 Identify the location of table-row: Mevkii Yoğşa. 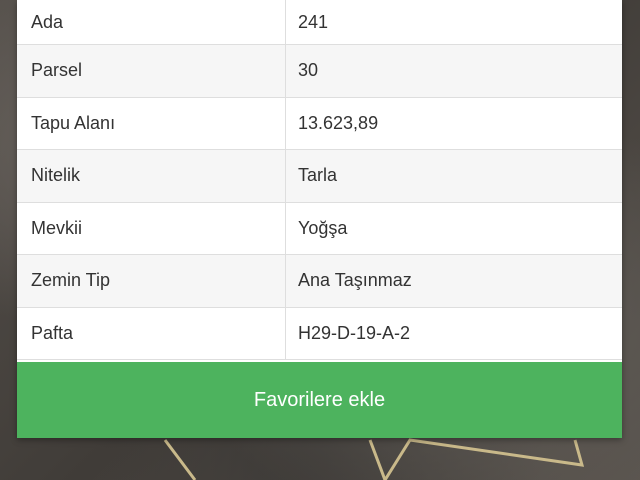
(319, 228).